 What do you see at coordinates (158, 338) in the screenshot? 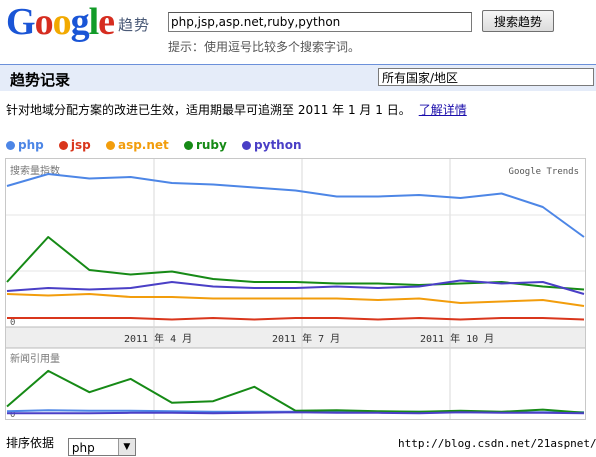
I see `x-tick-label: 2011 年 4 月` at bounding box center [158, 338].